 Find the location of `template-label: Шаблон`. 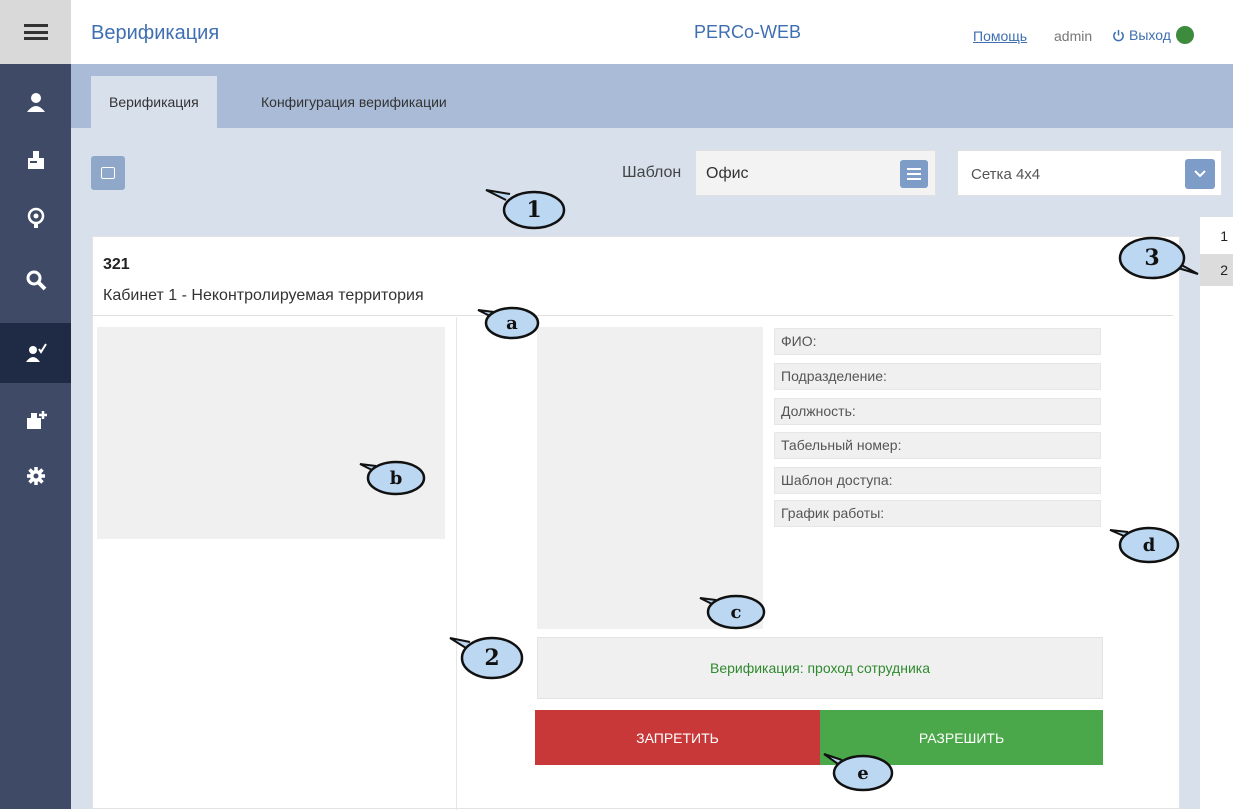

template-label: Шаблон is located at coordinates (652, 172).